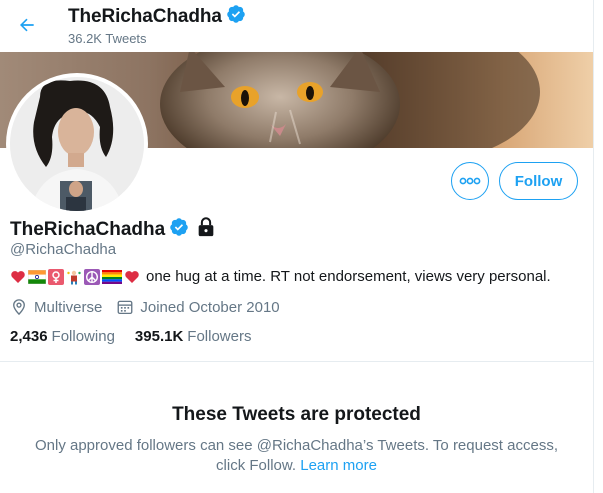 Image resolution: width=603 pixels, height=493 pixels. Describe the element at coordinates (56, 276) in the screenshot. I see `female-sign-icon` at that location.